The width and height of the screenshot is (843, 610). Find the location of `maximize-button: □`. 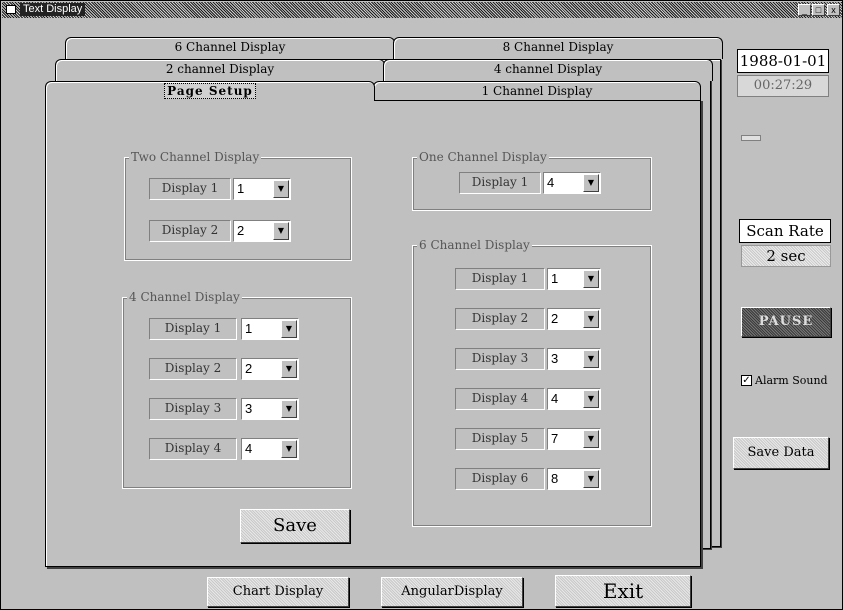

maximize-button: □ is located at coordinates (818, 10).